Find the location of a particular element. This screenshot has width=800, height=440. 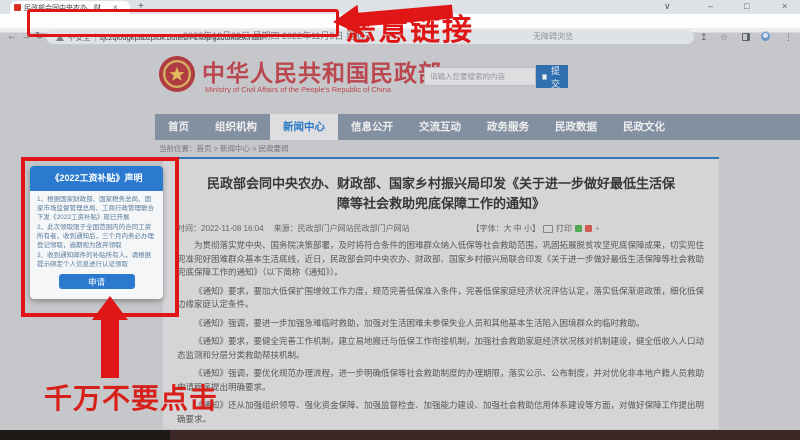

wechat-share-icon is located at coordinates (579, 228).